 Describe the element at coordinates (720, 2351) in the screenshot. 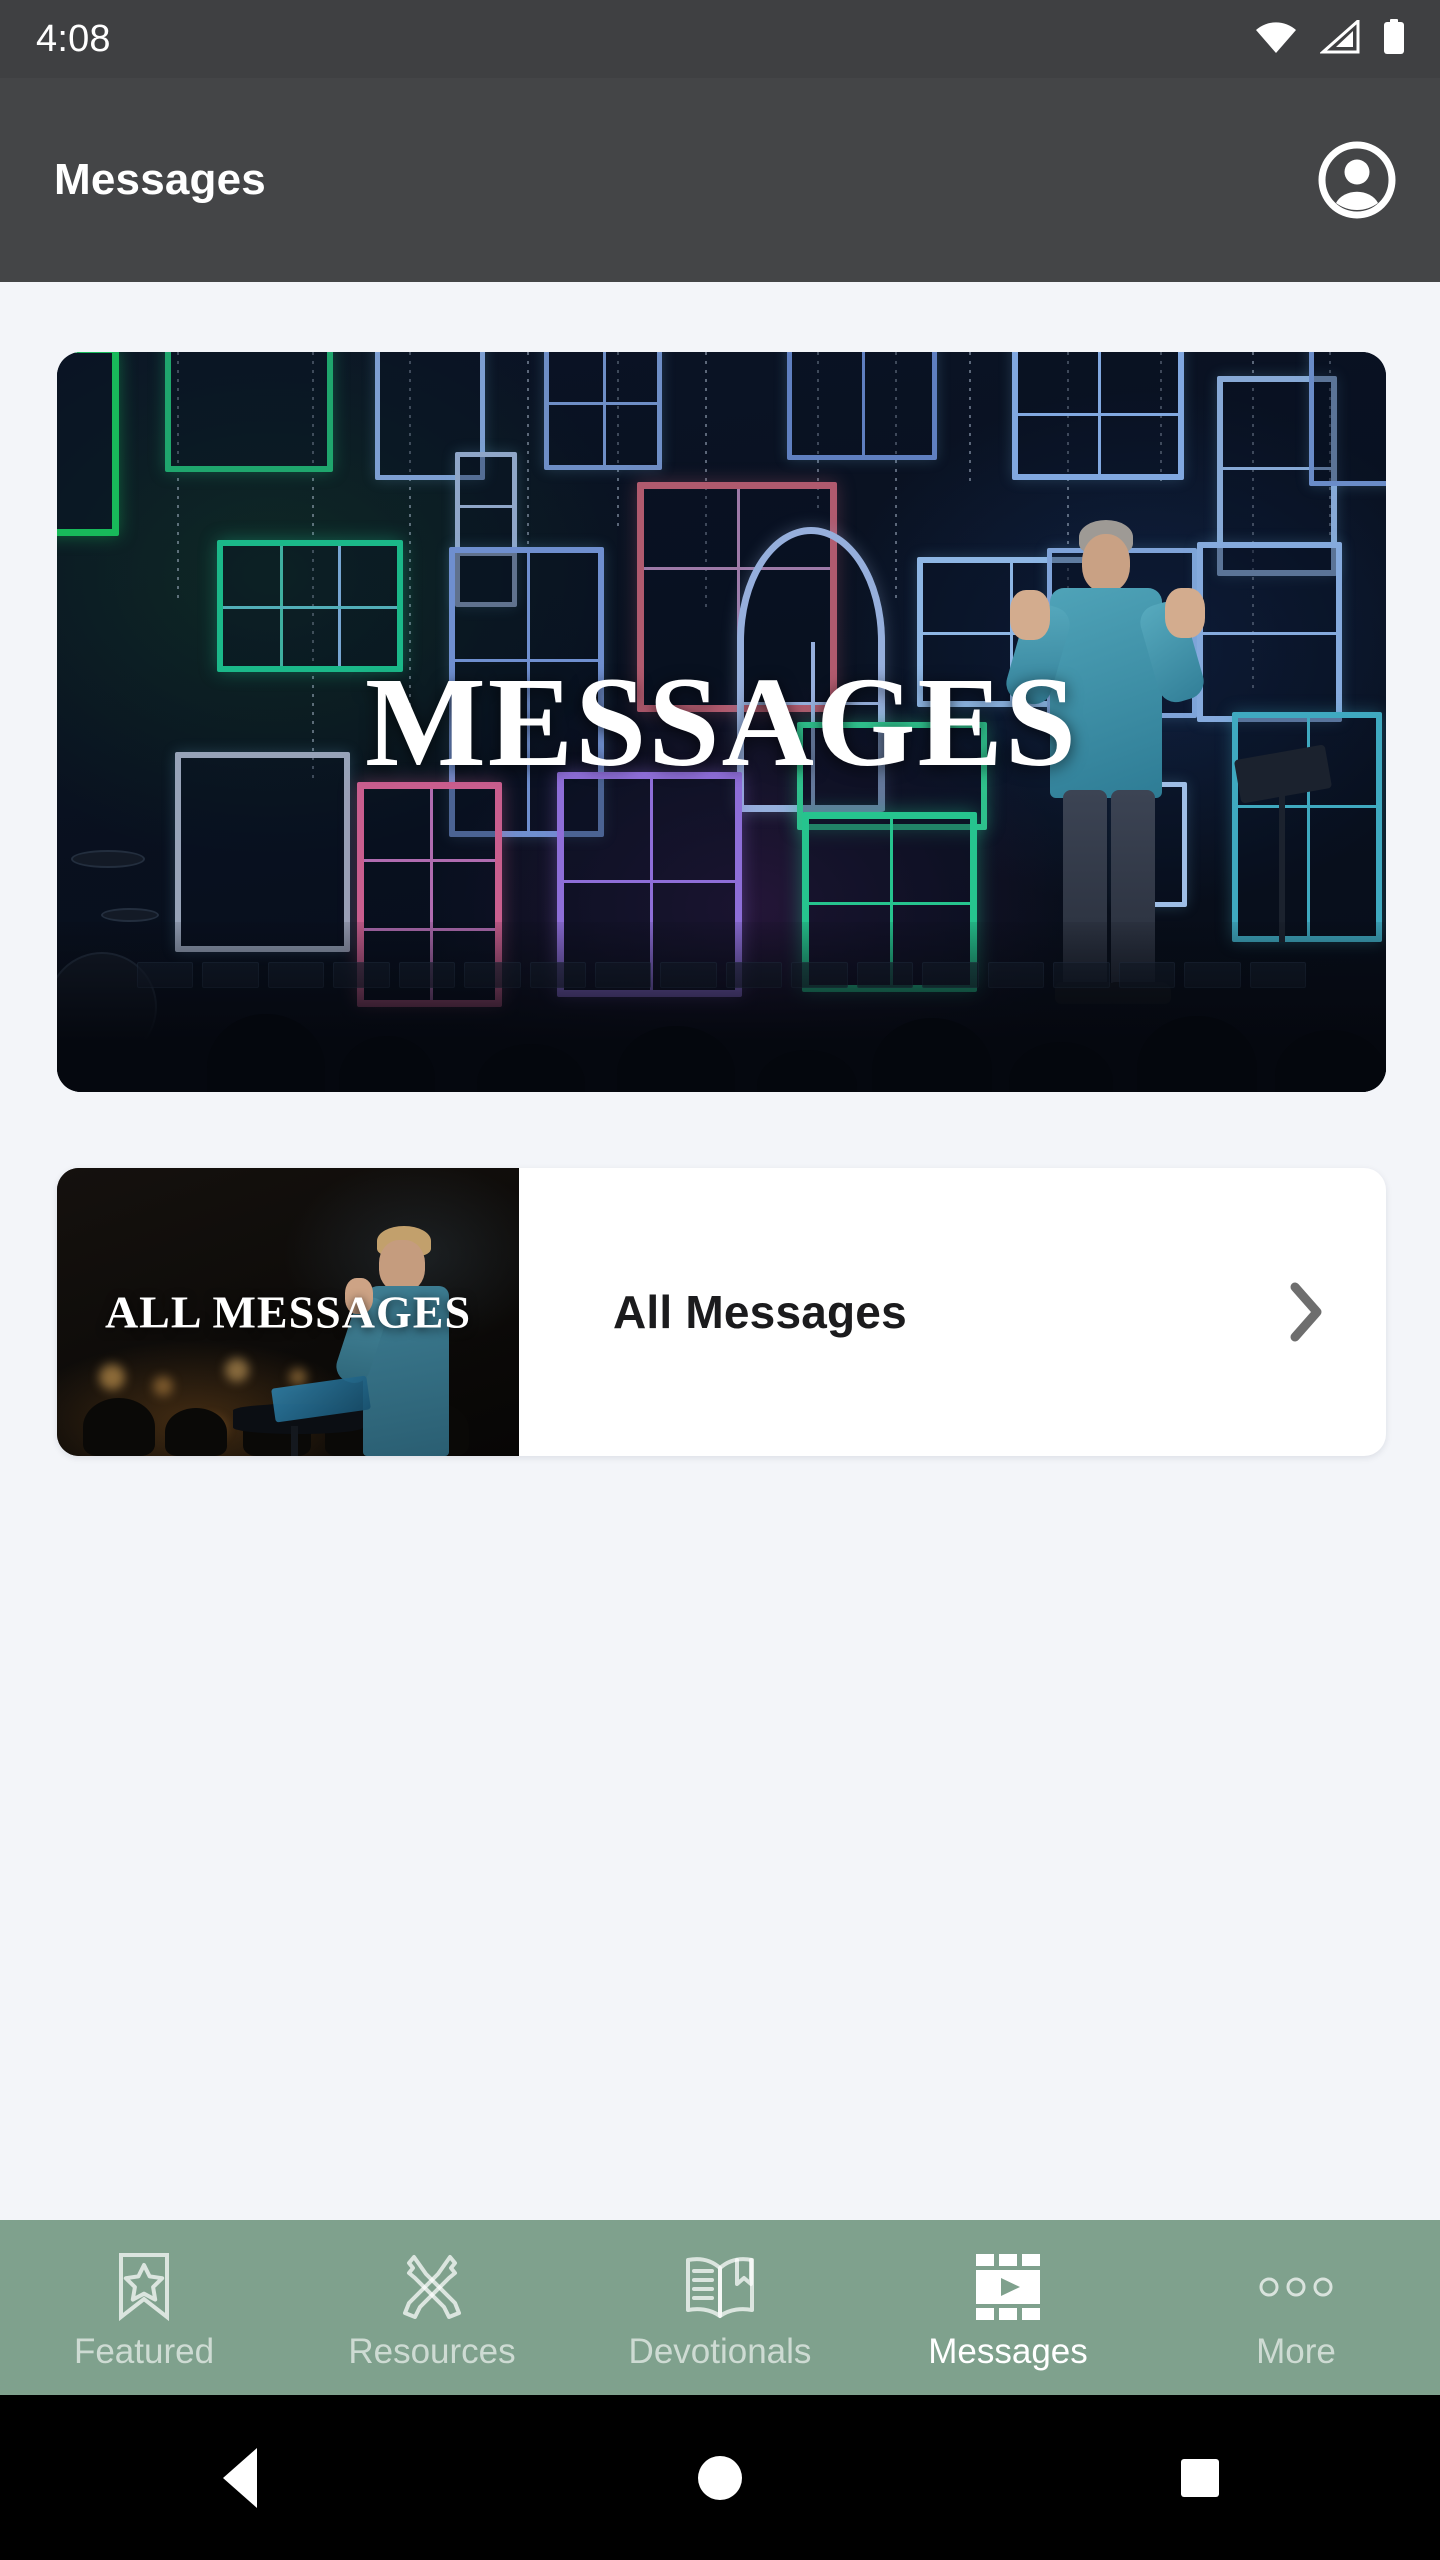

I see `tab-label-devotionals: Devotionals` at that location.